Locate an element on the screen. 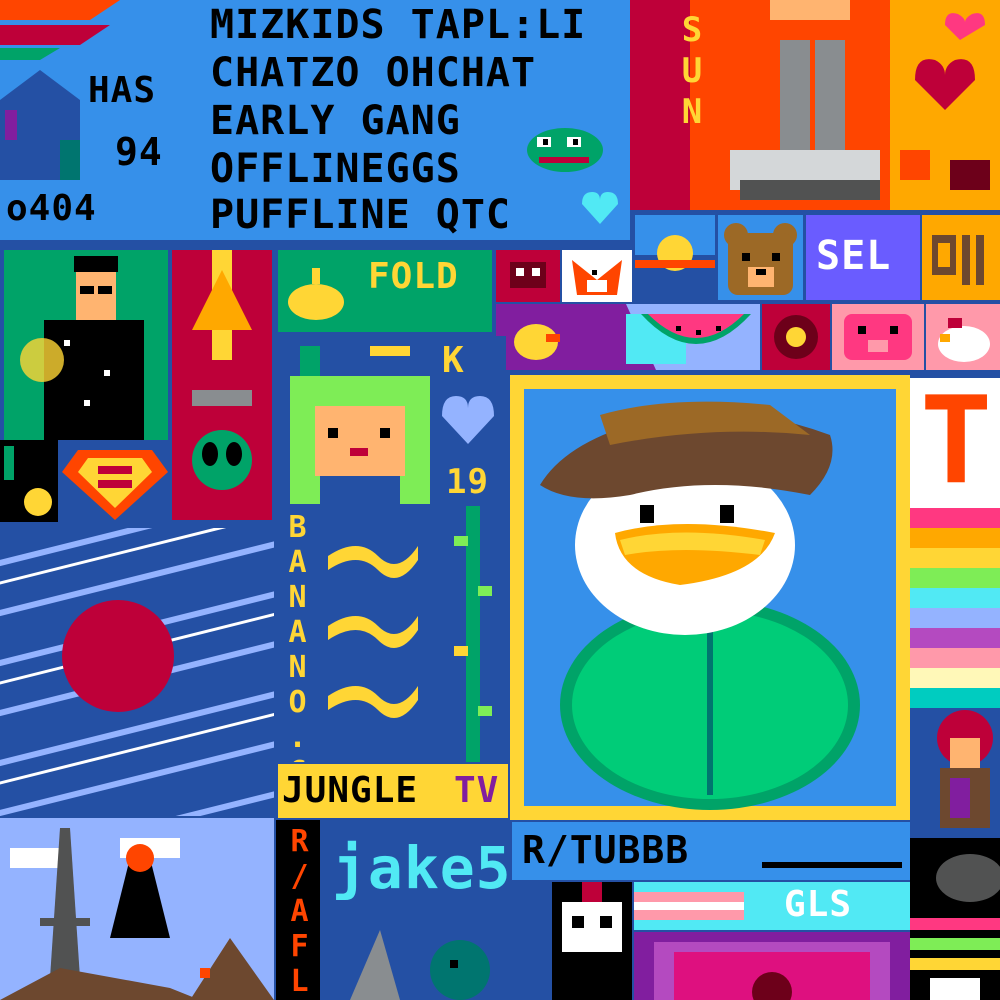 Image resolution: width=1000 pixels, height=1000 pixels. purple-arch-tile is located at coordinates (772, 966).